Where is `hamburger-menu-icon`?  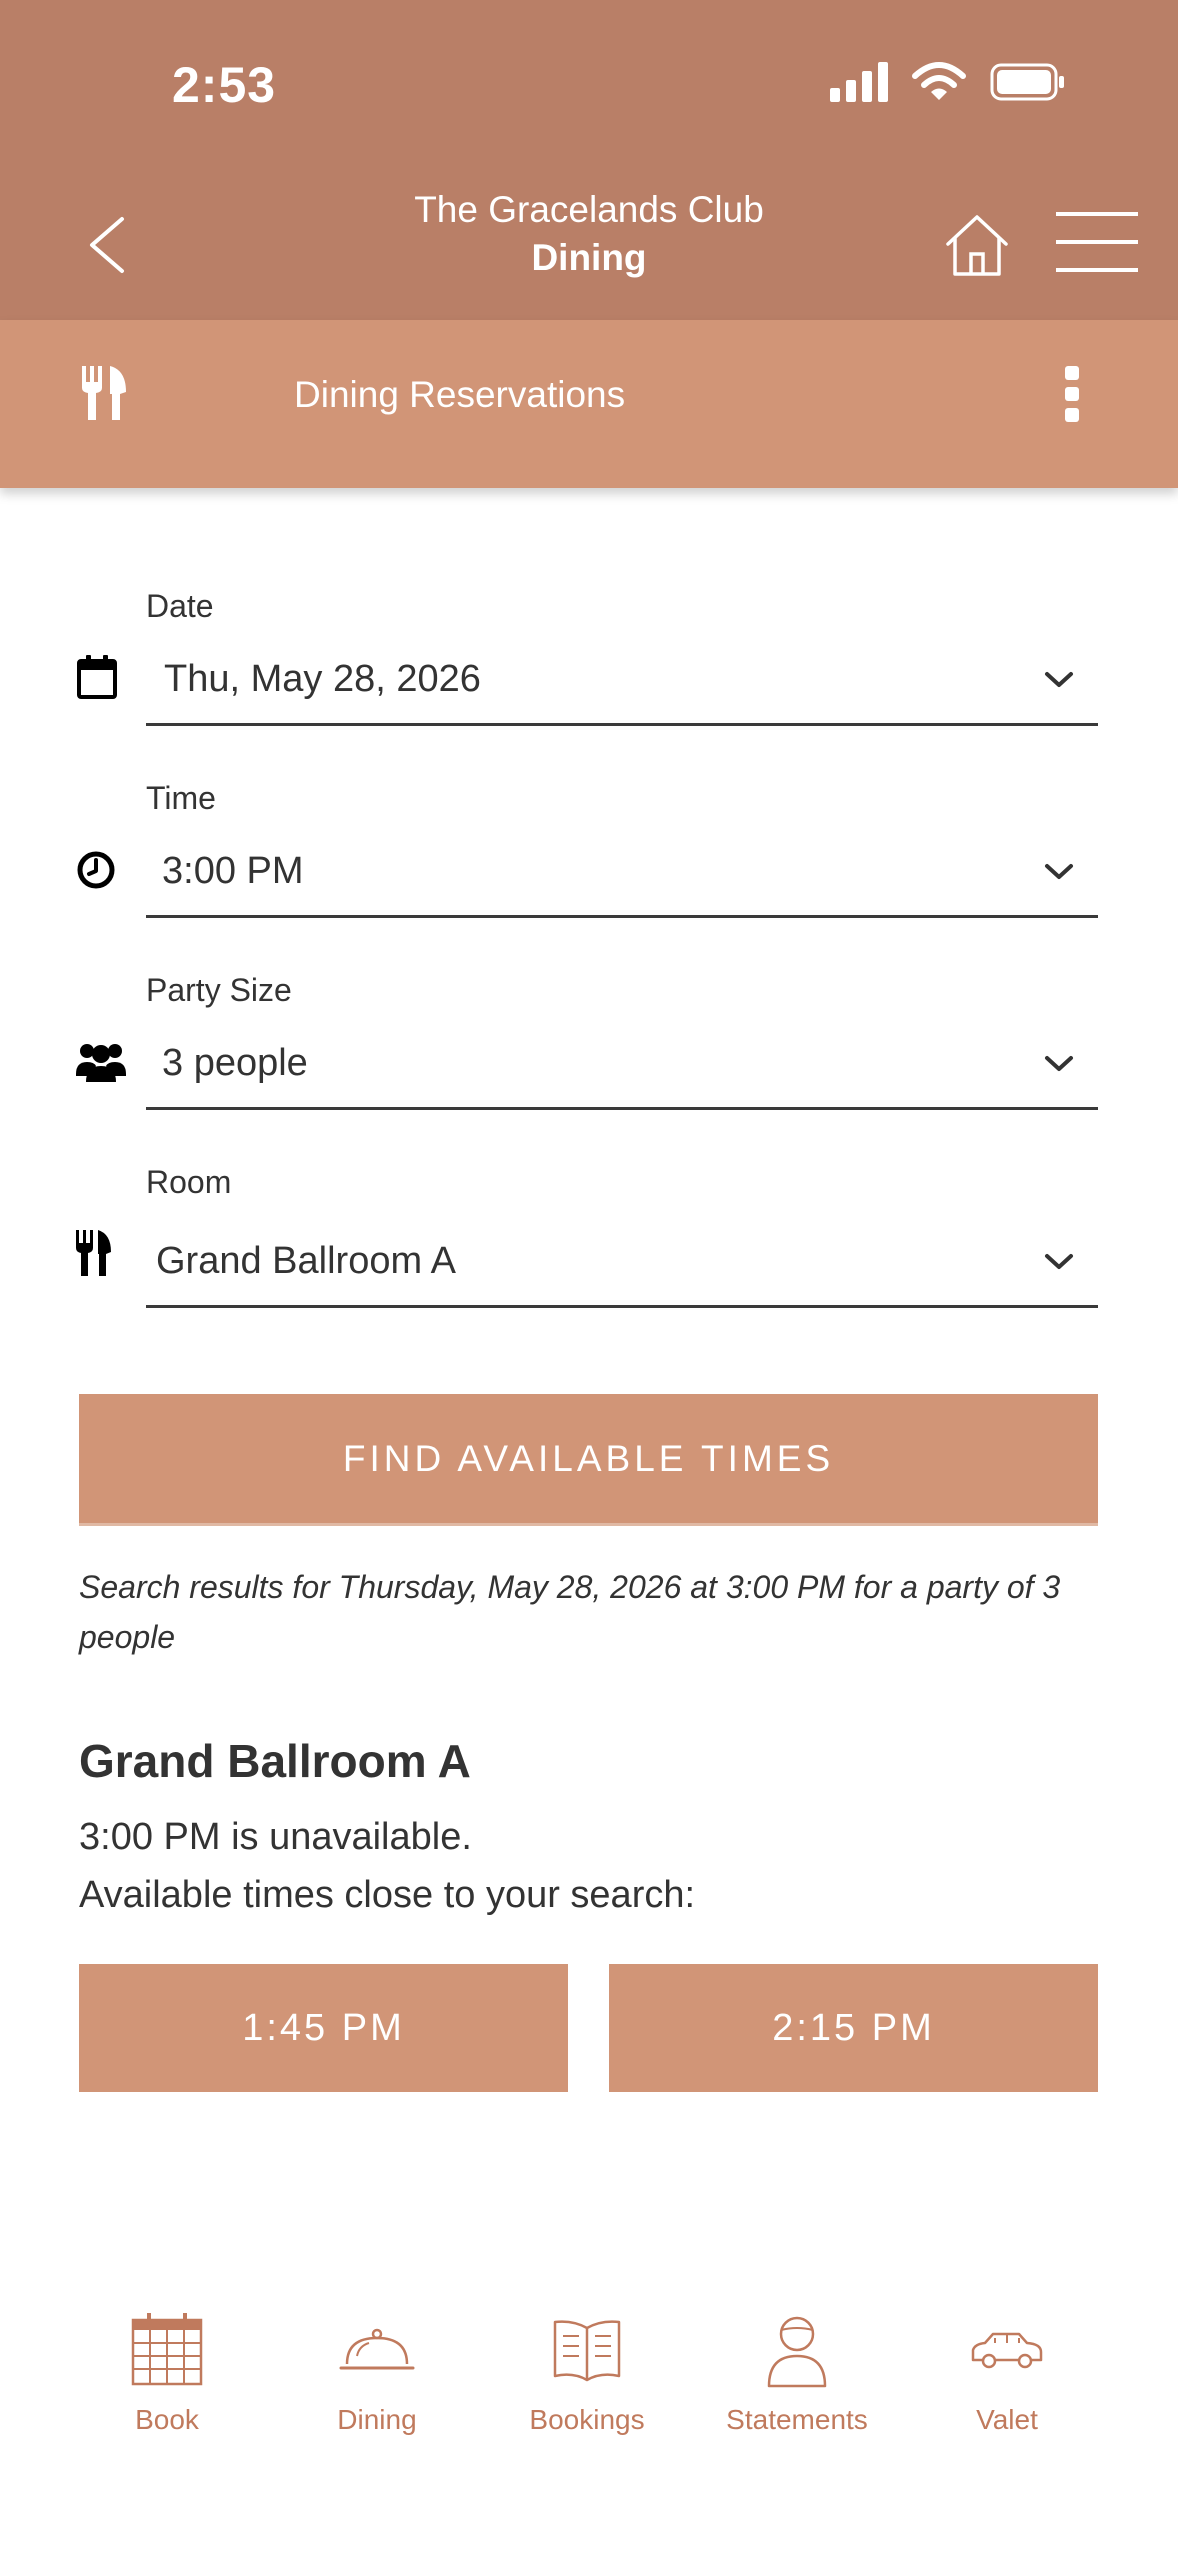
hamburger-menu-icon is located at coordinates (1097, 242).